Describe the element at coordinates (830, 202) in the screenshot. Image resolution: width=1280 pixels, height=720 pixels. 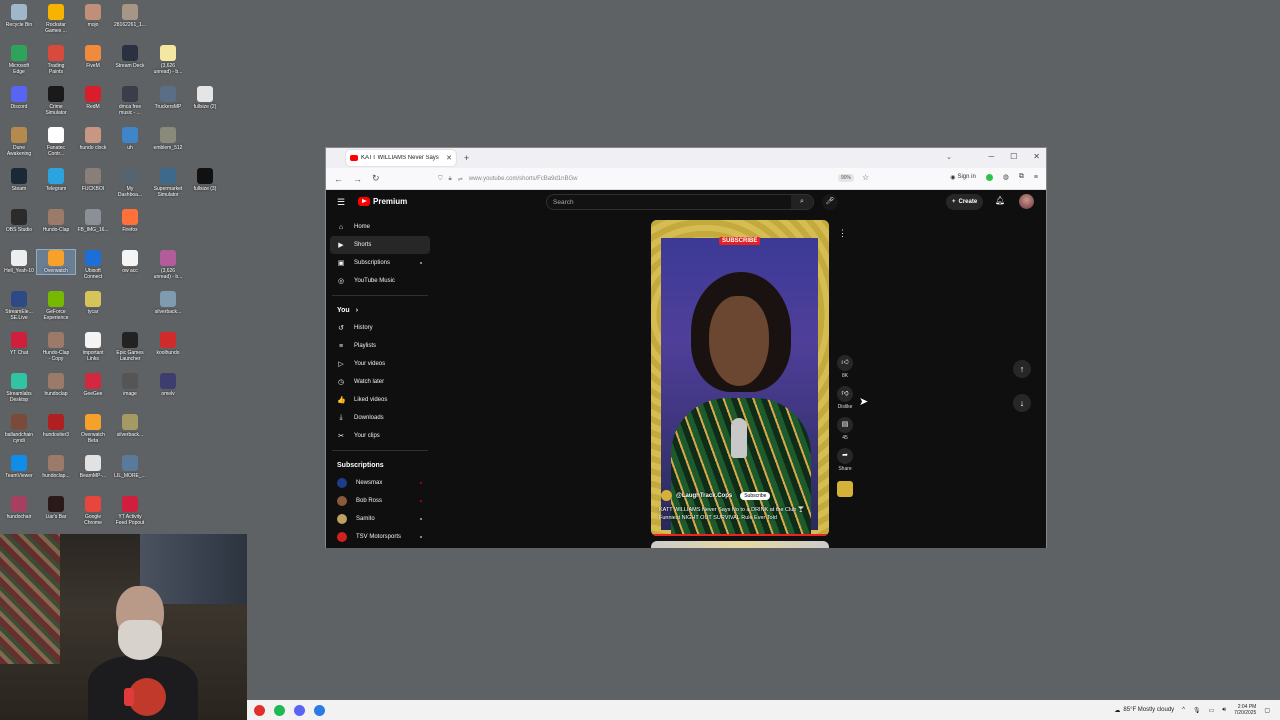
I see `microphone-icon: 🎤︎` at that location.